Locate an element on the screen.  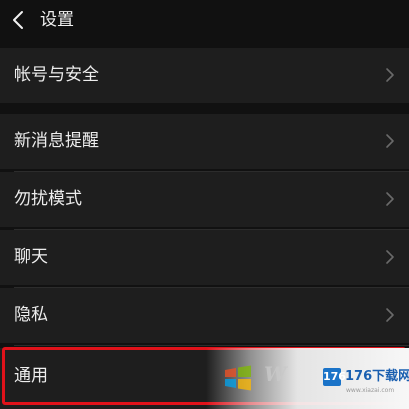
menu-item-label: 聊天 is located at coordinates (31, 257).